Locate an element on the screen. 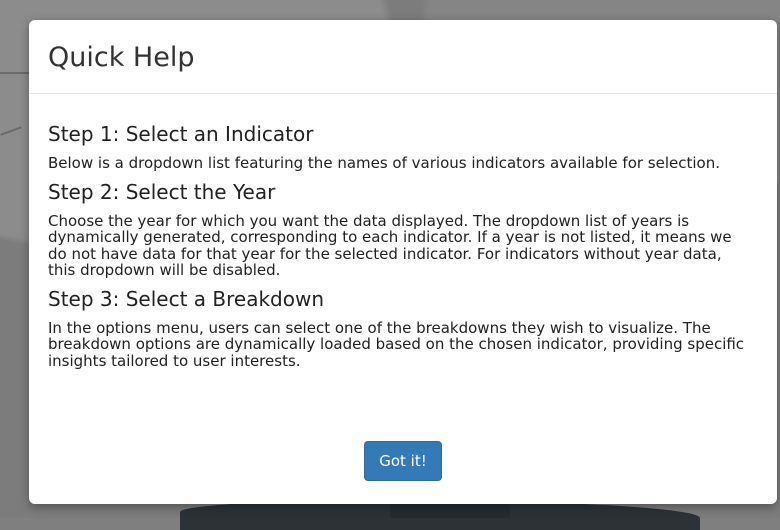  step-1-title: Step 1: Select an Indicator is located at coordinates (181, 134).